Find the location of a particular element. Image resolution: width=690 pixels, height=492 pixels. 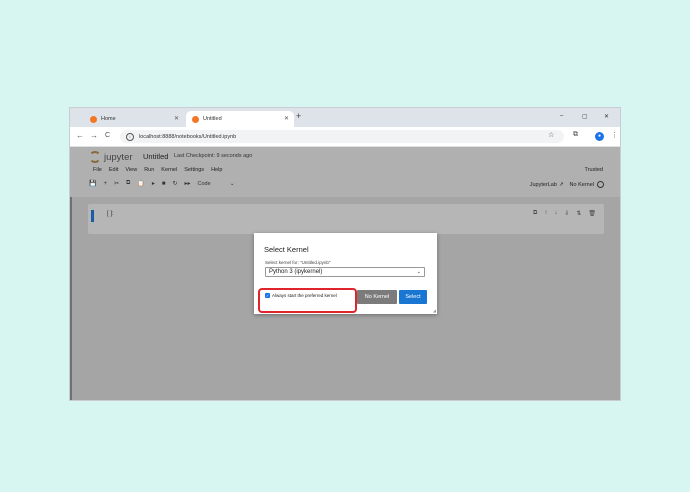

tab-untitled: Untitled ✕ is located at coordinates (240, 119).